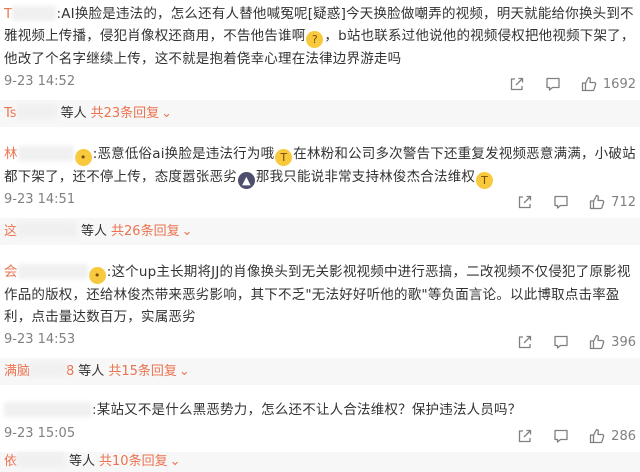 The width and height of the screenshot is (640, 472). I want to click on reply-summary: 这 等人 共26条回复 ⌄, so click(320, 231).